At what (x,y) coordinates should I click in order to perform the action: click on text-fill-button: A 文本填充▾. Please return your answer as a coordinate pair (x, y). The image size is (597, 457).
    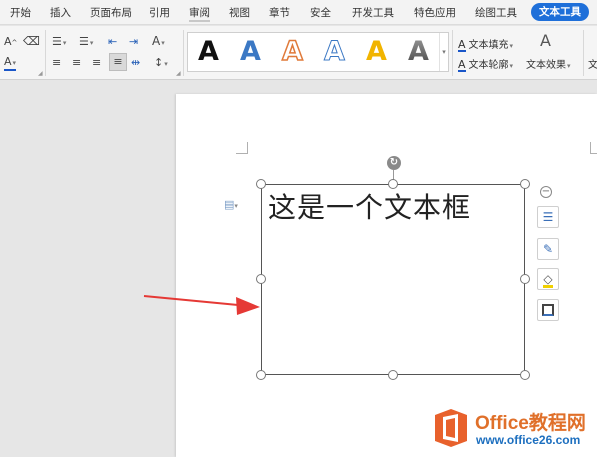
    Looking at the image, I should click on (485, 44).